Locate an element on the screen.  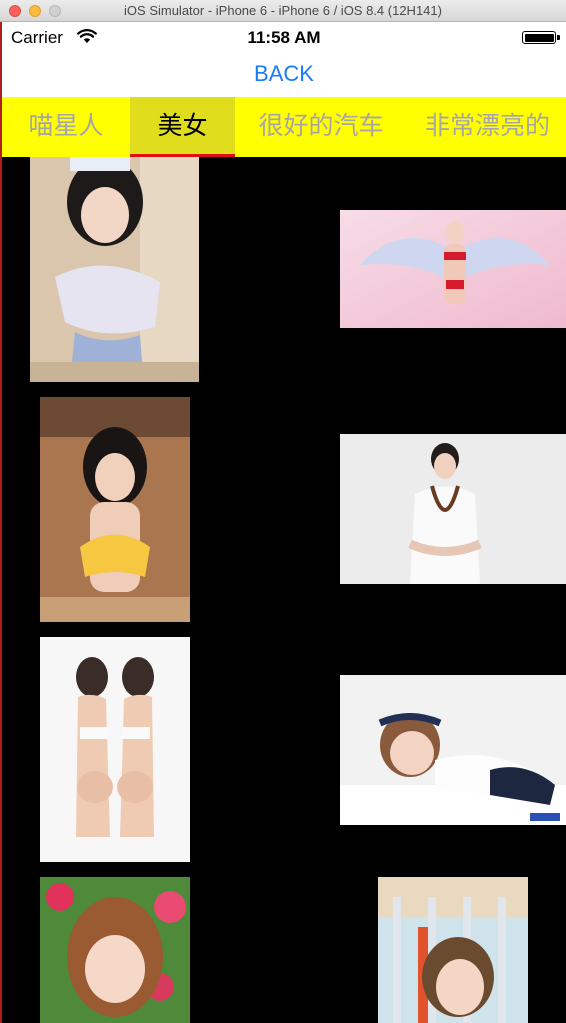
tab-label: 很好的汽车 is located at coordinates (321, 125).